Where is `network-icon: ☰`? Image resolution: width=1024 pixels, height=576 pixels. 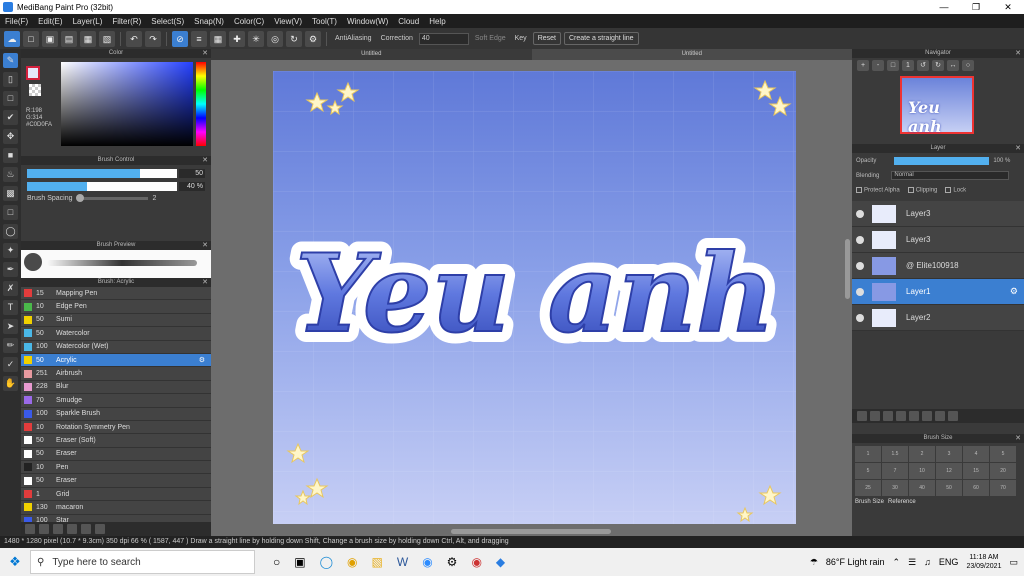 network-icon: ☰ is located at coordinates (912, 562).